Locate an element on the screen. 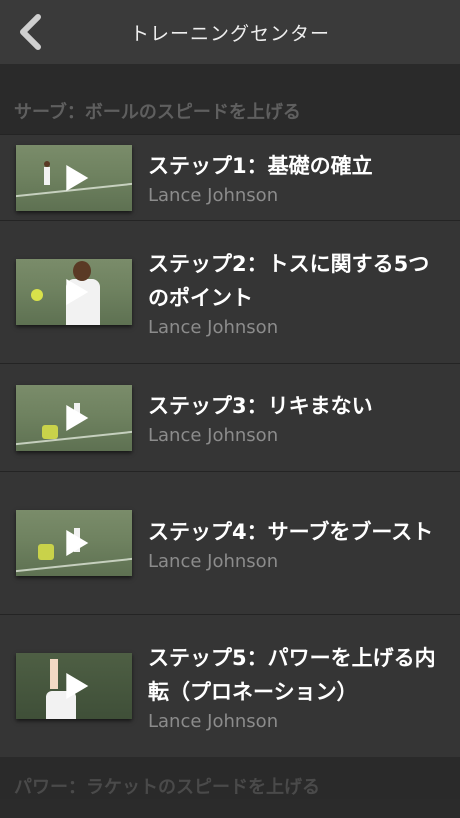  video-title: ステップ4：サーブをブースト is located at coordinates (291, 531).